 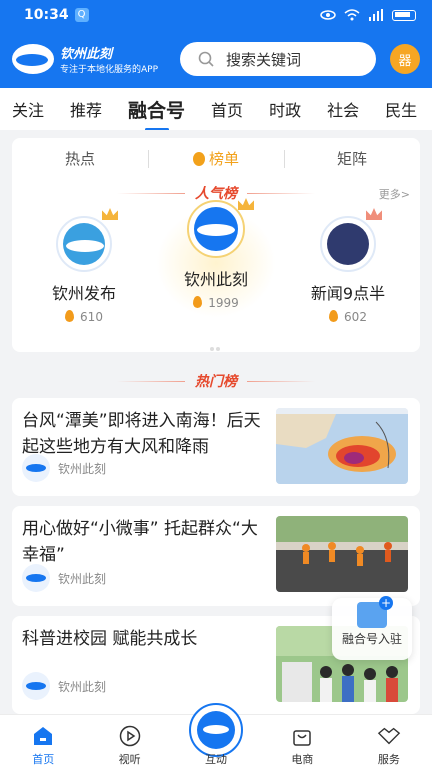 I want to click on subtab-rank: 榜单, so click(x=216, y=158).